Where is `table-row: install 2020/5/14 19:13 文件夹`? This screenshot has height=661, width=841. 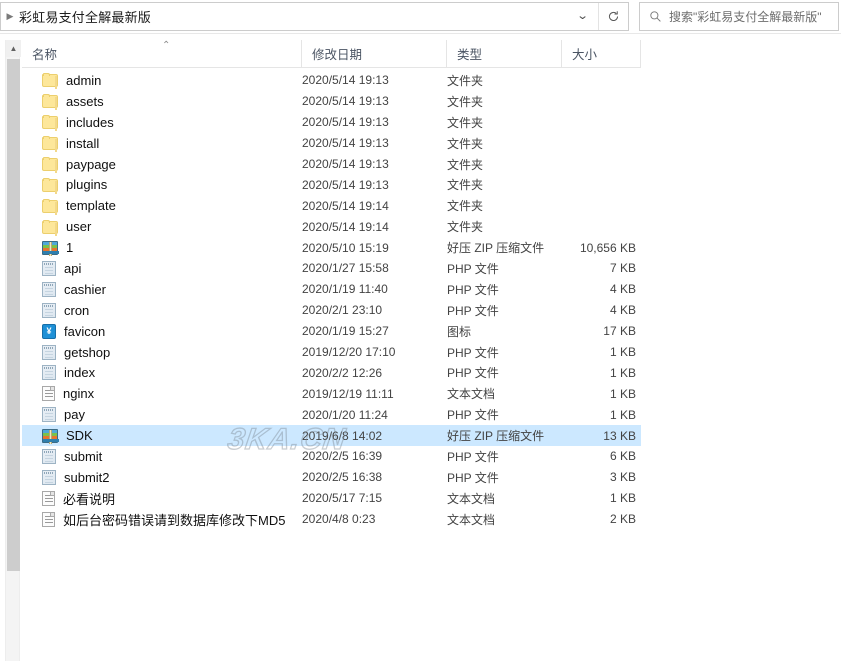 table-row: install 2020/5/14 19:13 文件夹 is located at coordinates (331, 143).